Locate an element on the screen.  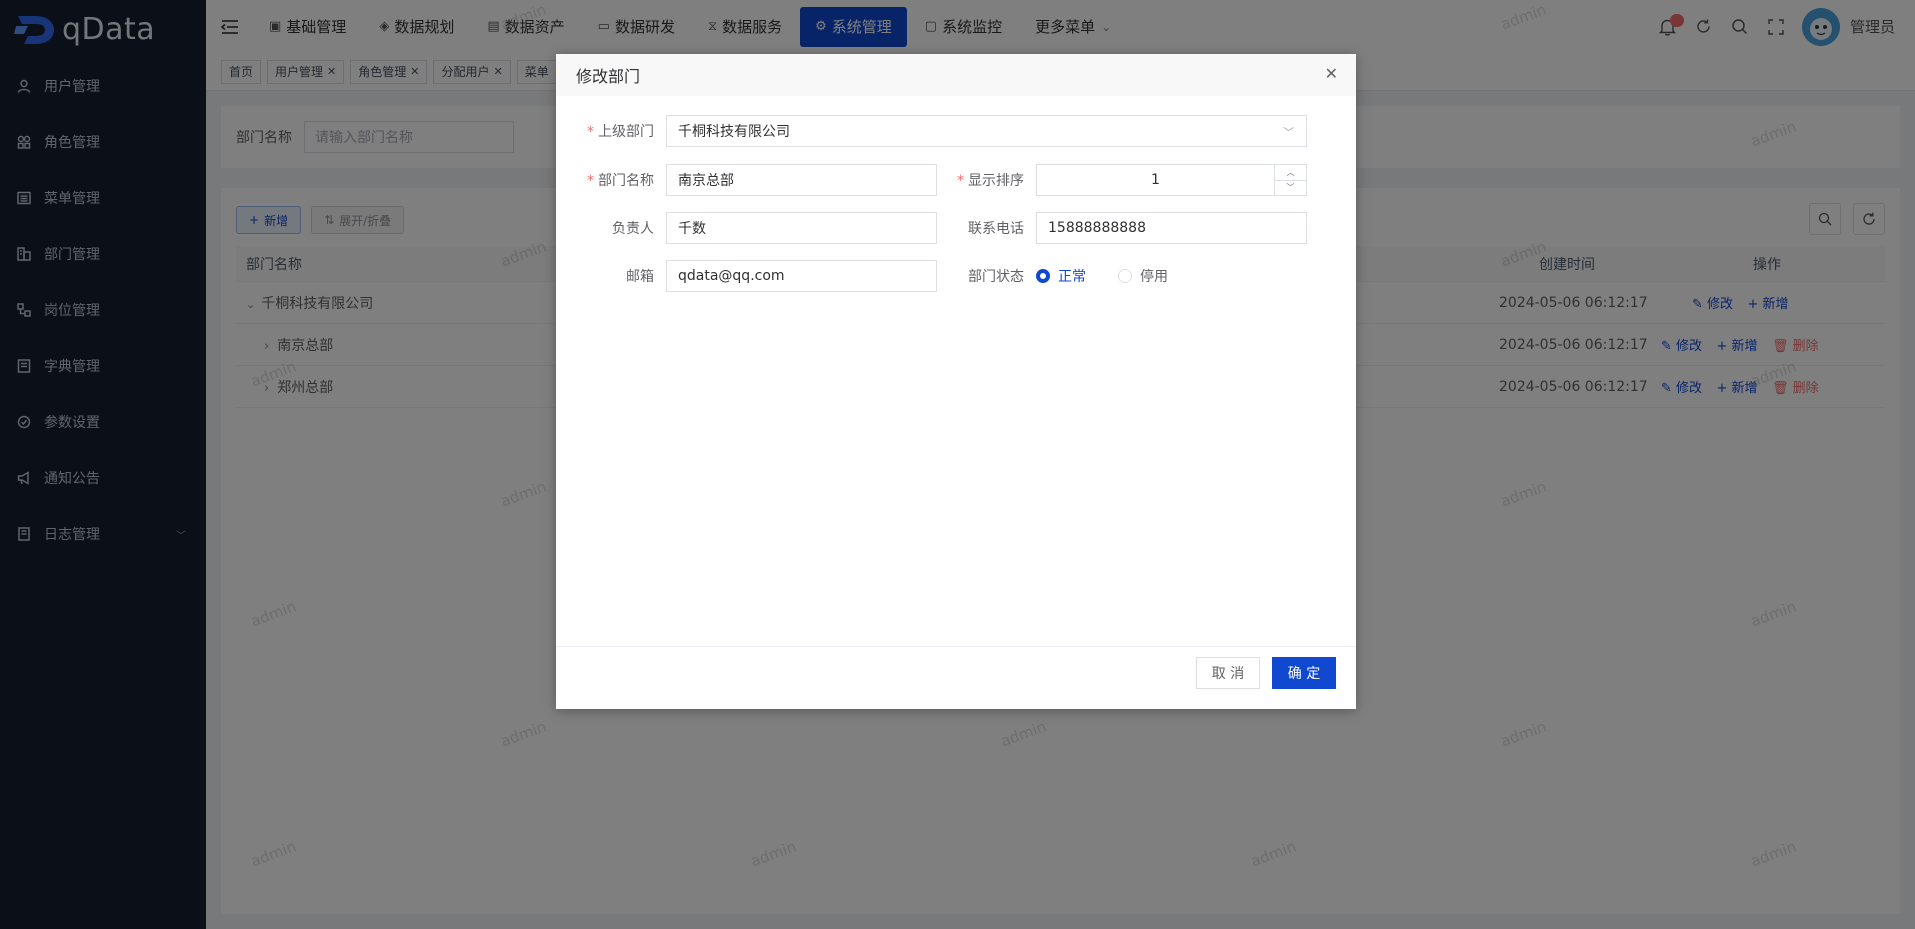
parent-department-value: 千桐科技有限公司 is located at coordinates (734, 132).